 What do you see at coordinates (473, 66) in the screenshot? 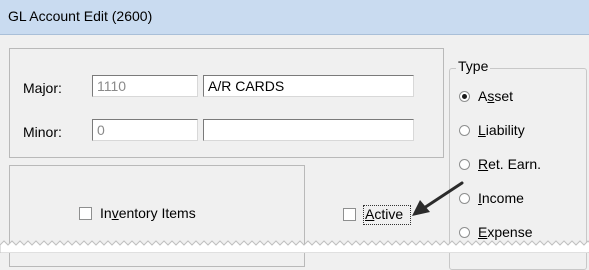
I see `type-group-legend: Type` at bounding box center [473, 66].